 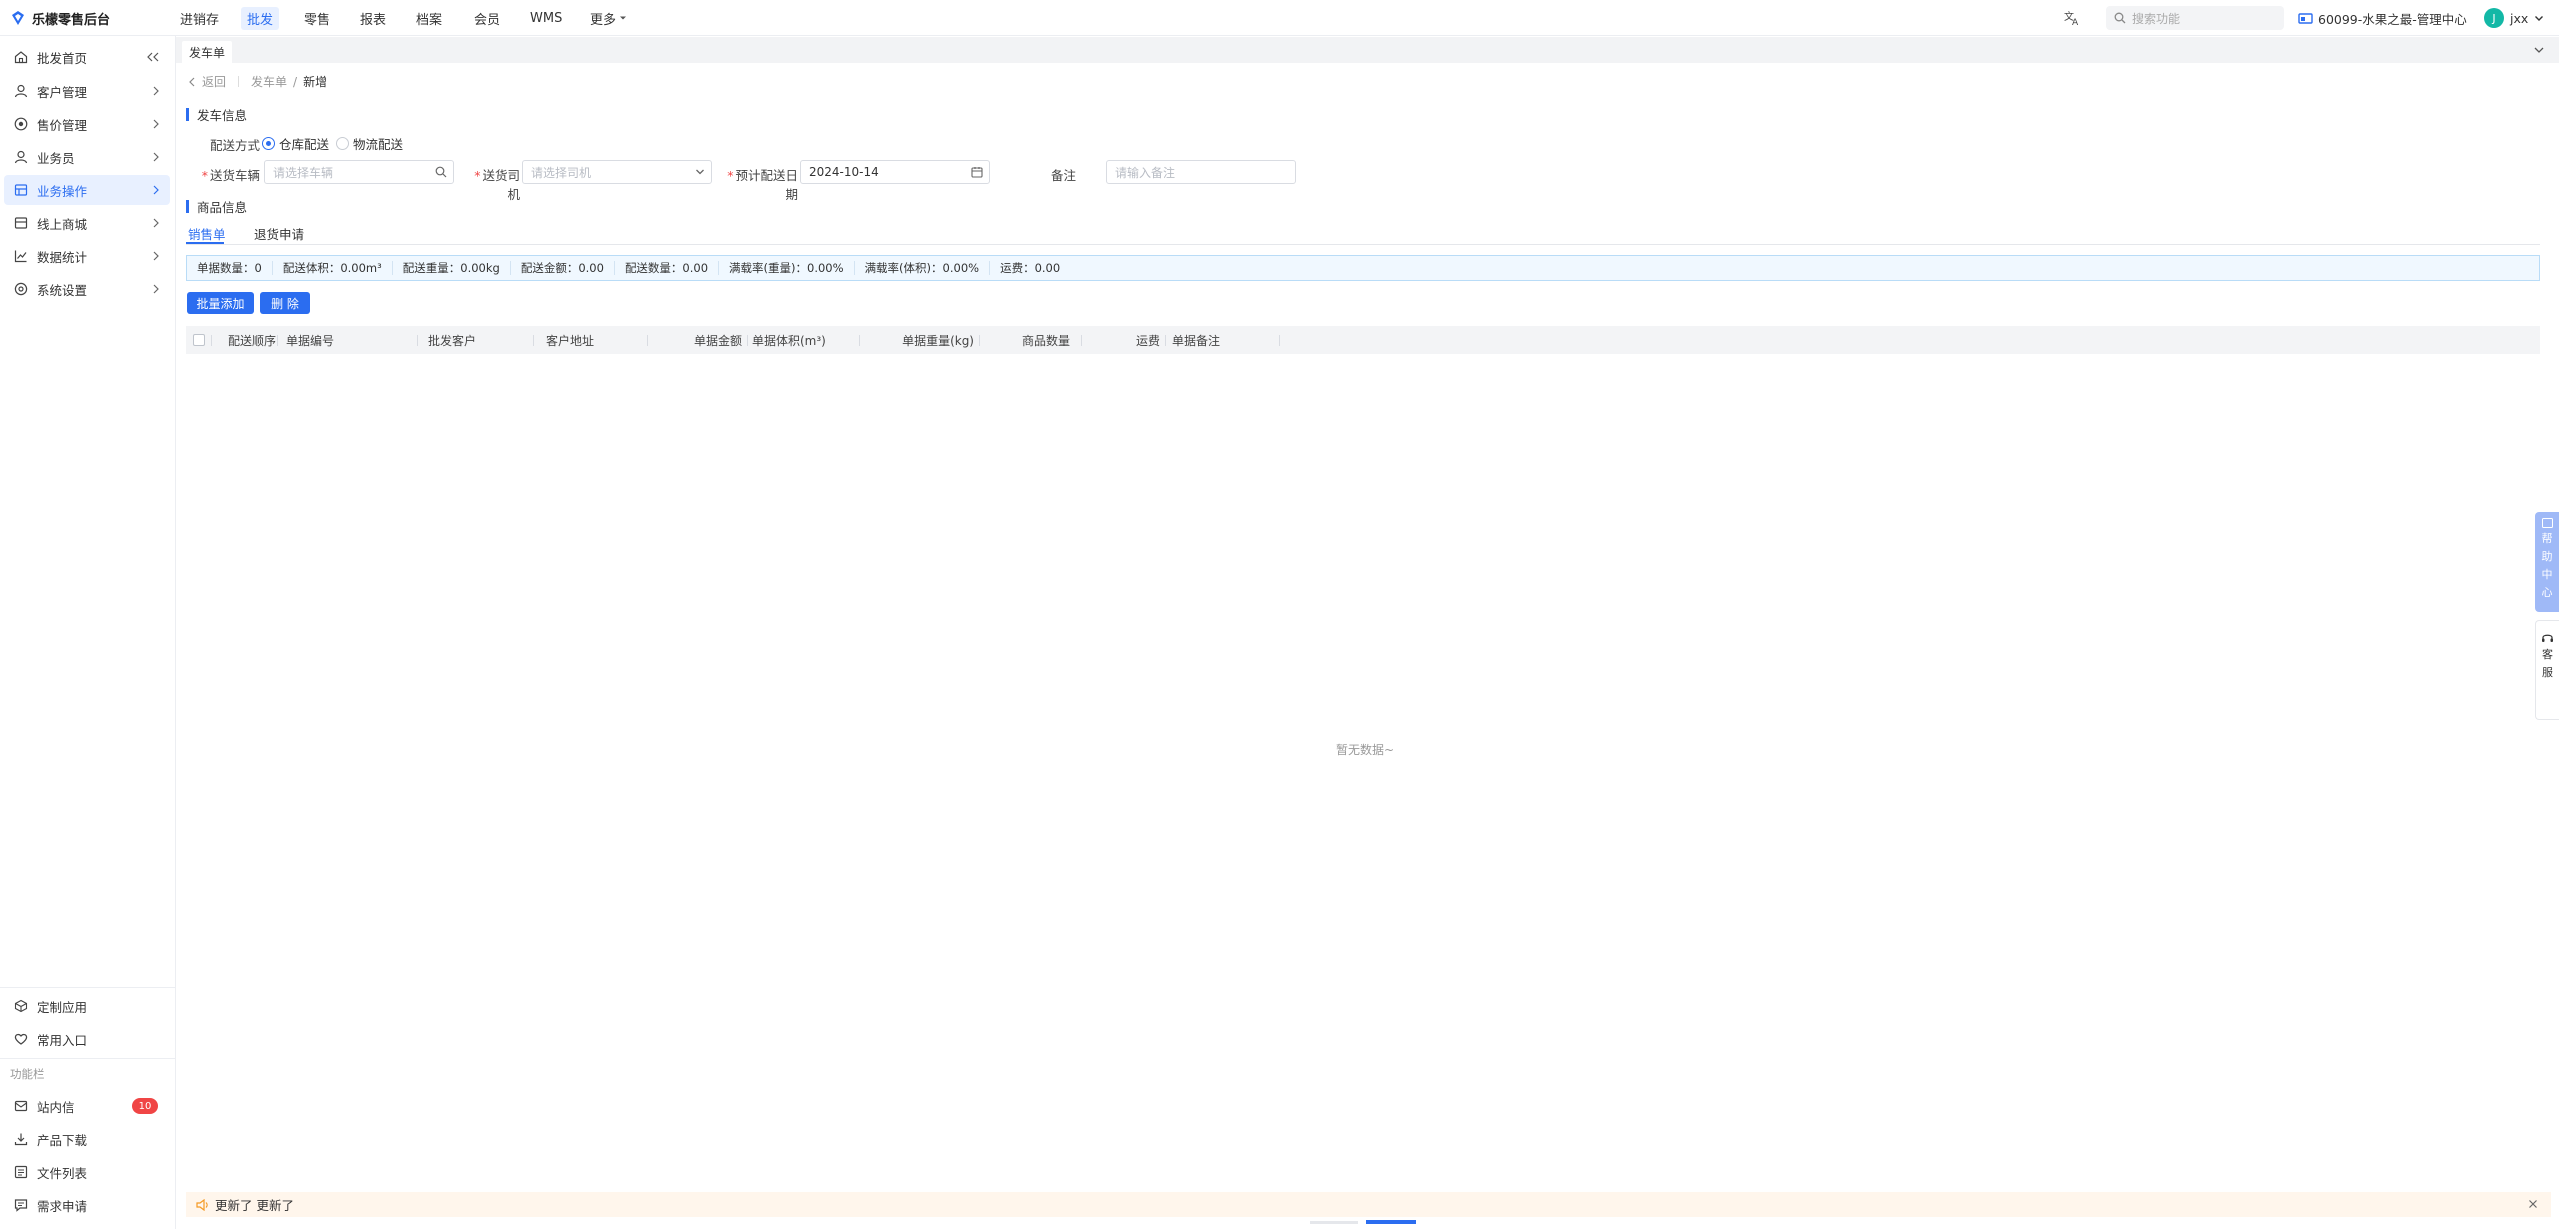 What do you see at coordinates (895, 172) in the screenshot?
I see `delivery-date-picker: 2024-10-14` at bounding box center [895, 172].